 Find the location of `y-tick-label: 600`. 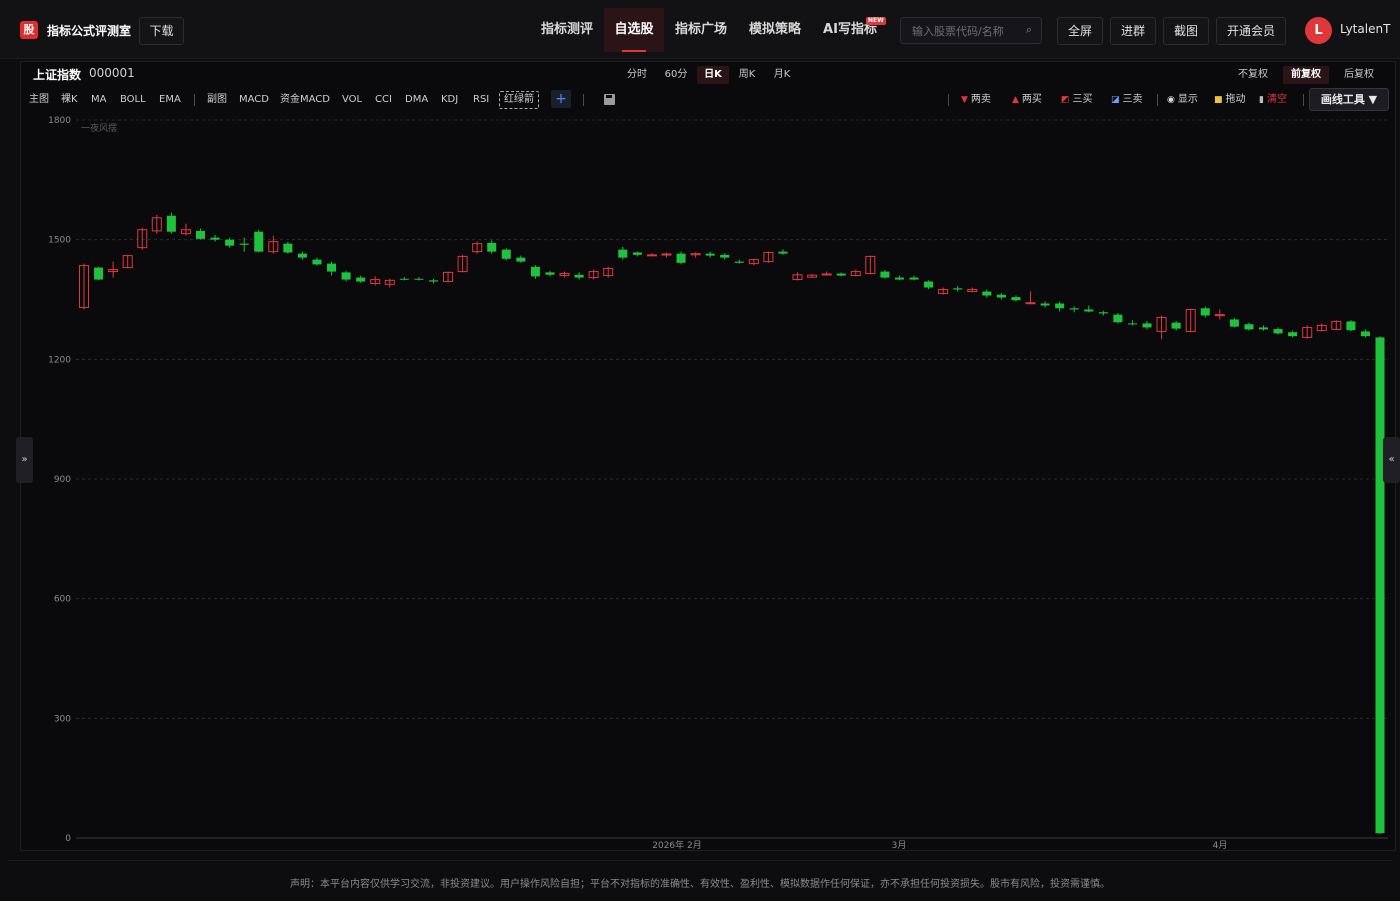

y-tick-label: 600 is located at coordinates (62, 600).